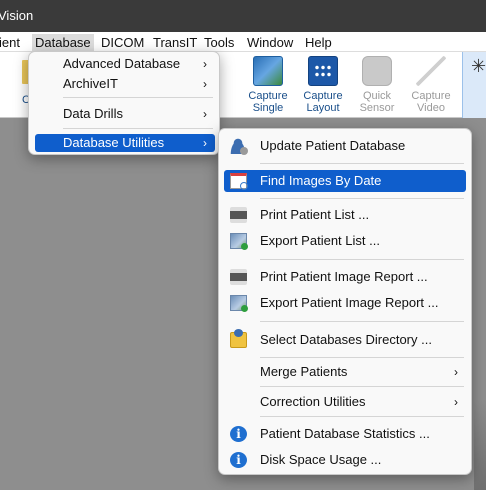  What do you see at coordinates (268, 96) in the screenshot?
I see `capture-single-label-1: Capture` at bounding box center [268, 96].